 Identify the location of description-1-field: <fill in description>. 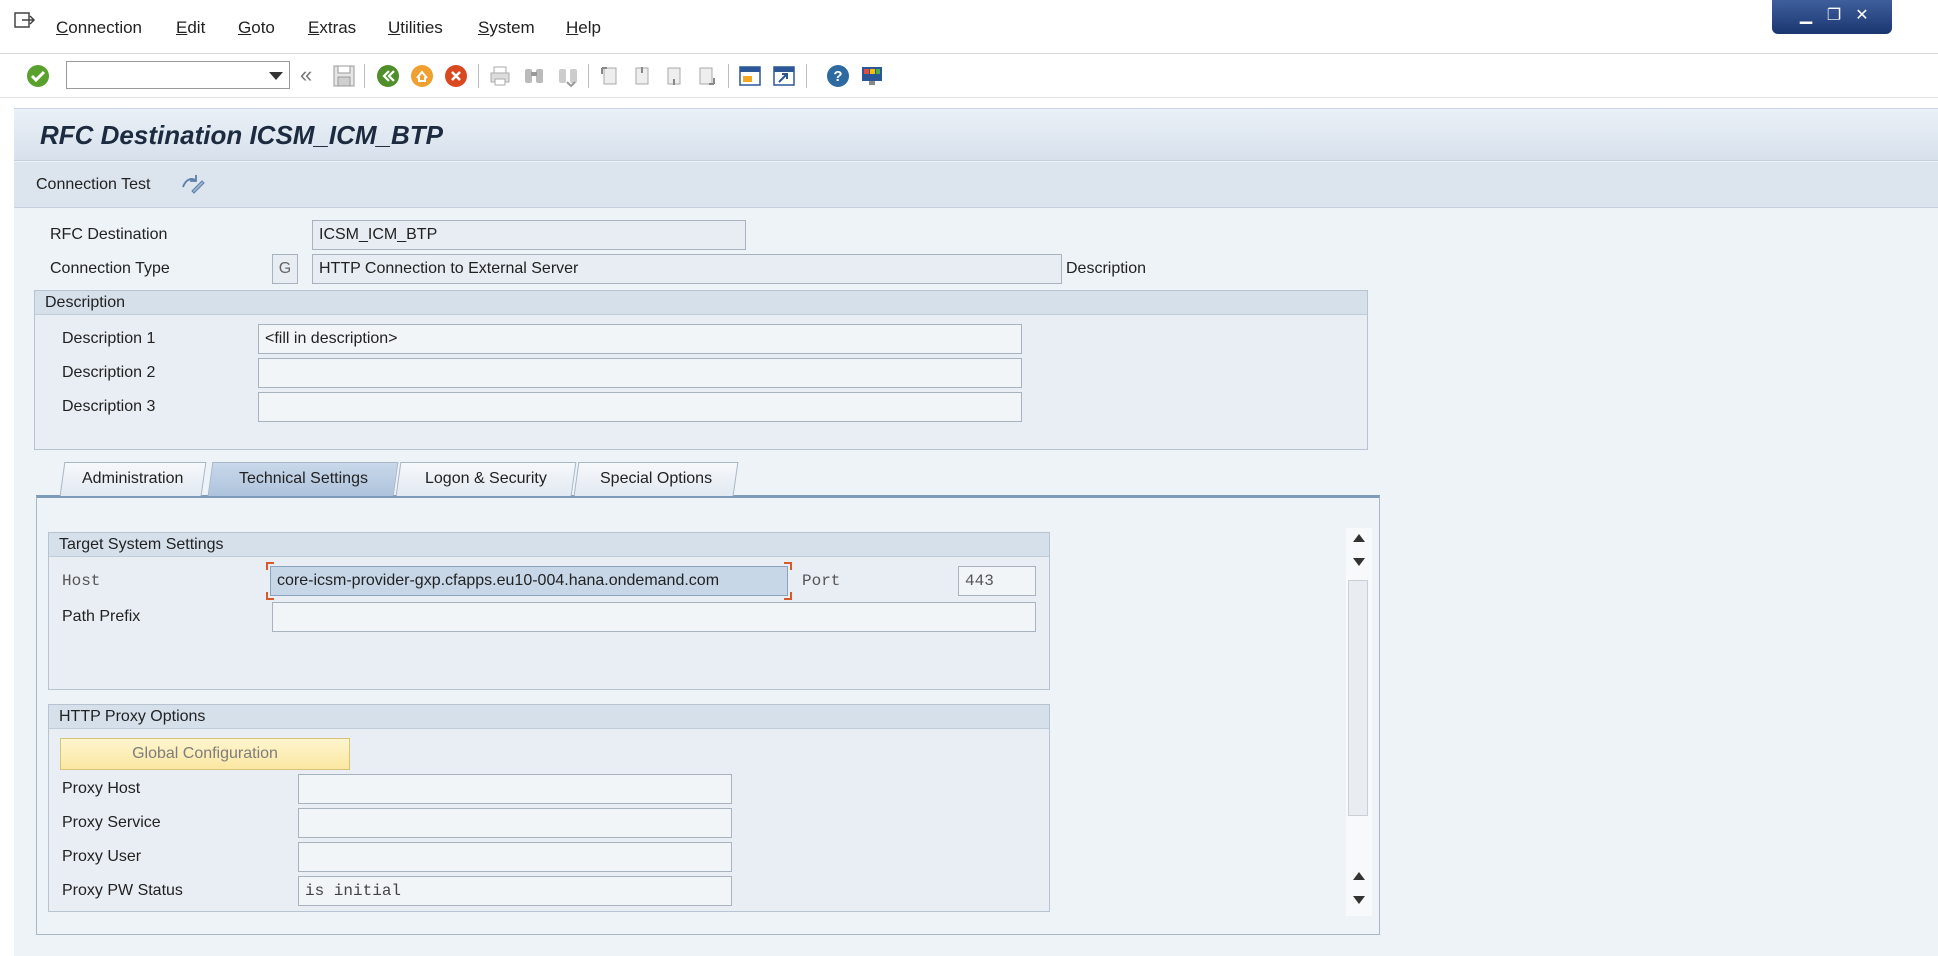
(640, 339).